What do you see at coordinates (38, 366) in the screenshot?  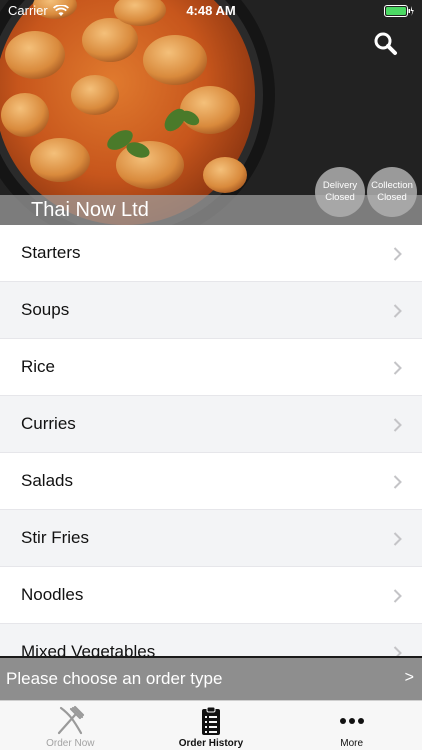 I see `menu-category-label: Rice` at bounding box center [38, 366].